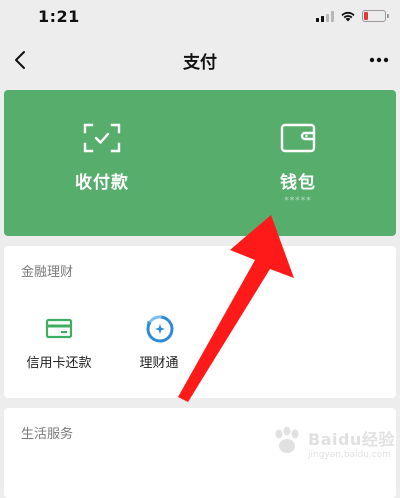 Image resolution: width=400 pixels, height=498 pixels. I want to click on paw-logo-icon, so click(287, 439).